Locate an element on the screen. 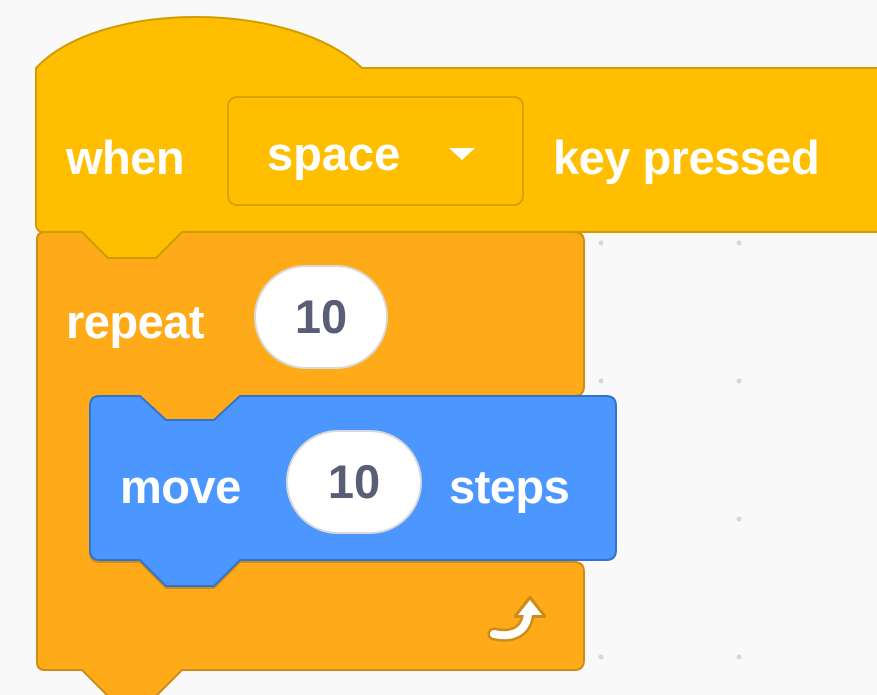  move-label: move is located at coordinates (180, 486).